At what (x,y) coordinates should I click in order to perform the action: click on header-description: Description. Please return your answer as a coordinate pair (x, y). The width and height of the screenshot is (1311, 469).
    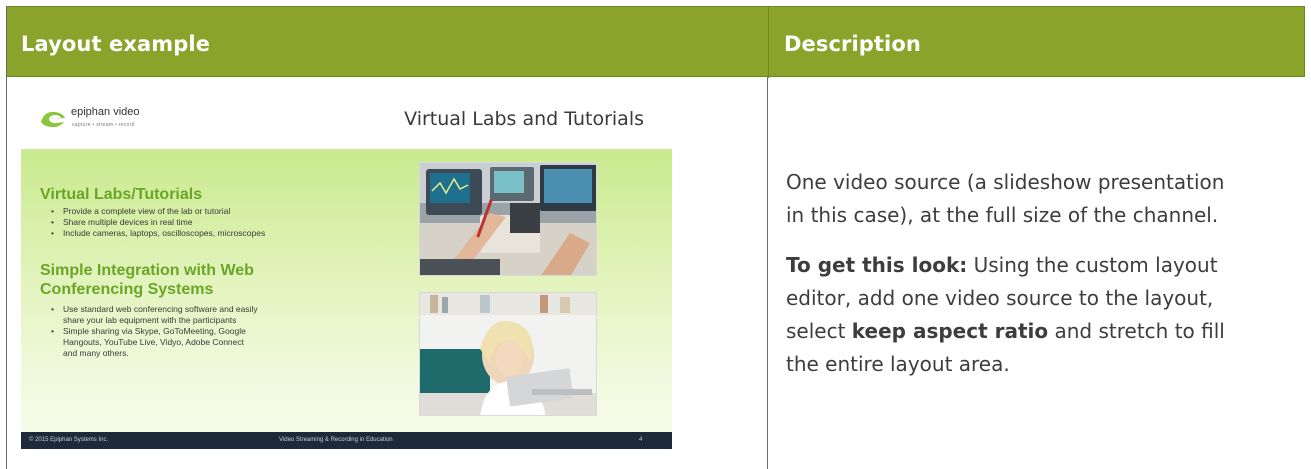
    Looking at the image, I should click on (852, 44).